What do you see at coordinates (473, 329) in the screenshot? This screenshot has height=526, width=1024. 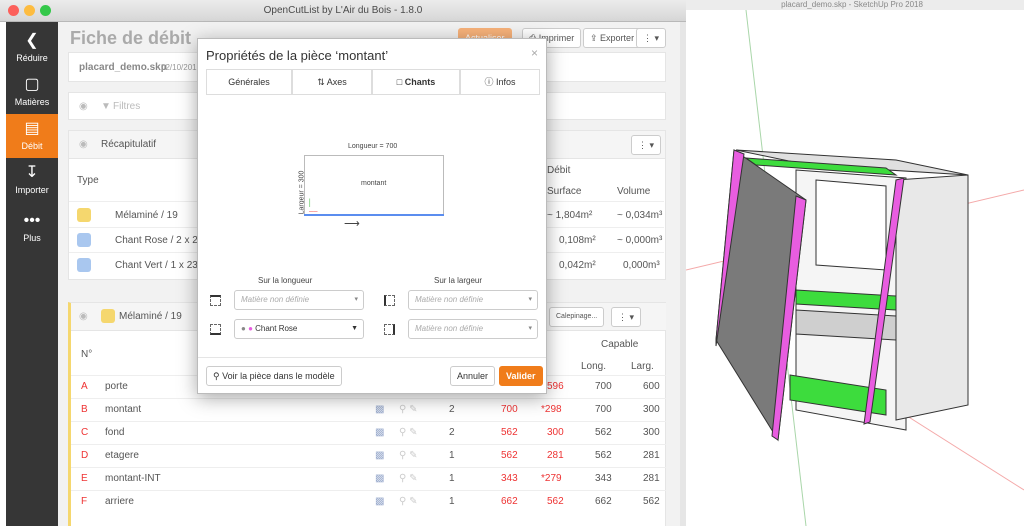 I see `edge-xmax-select: Matière non définie ▾` at bounding box center [473, 329].